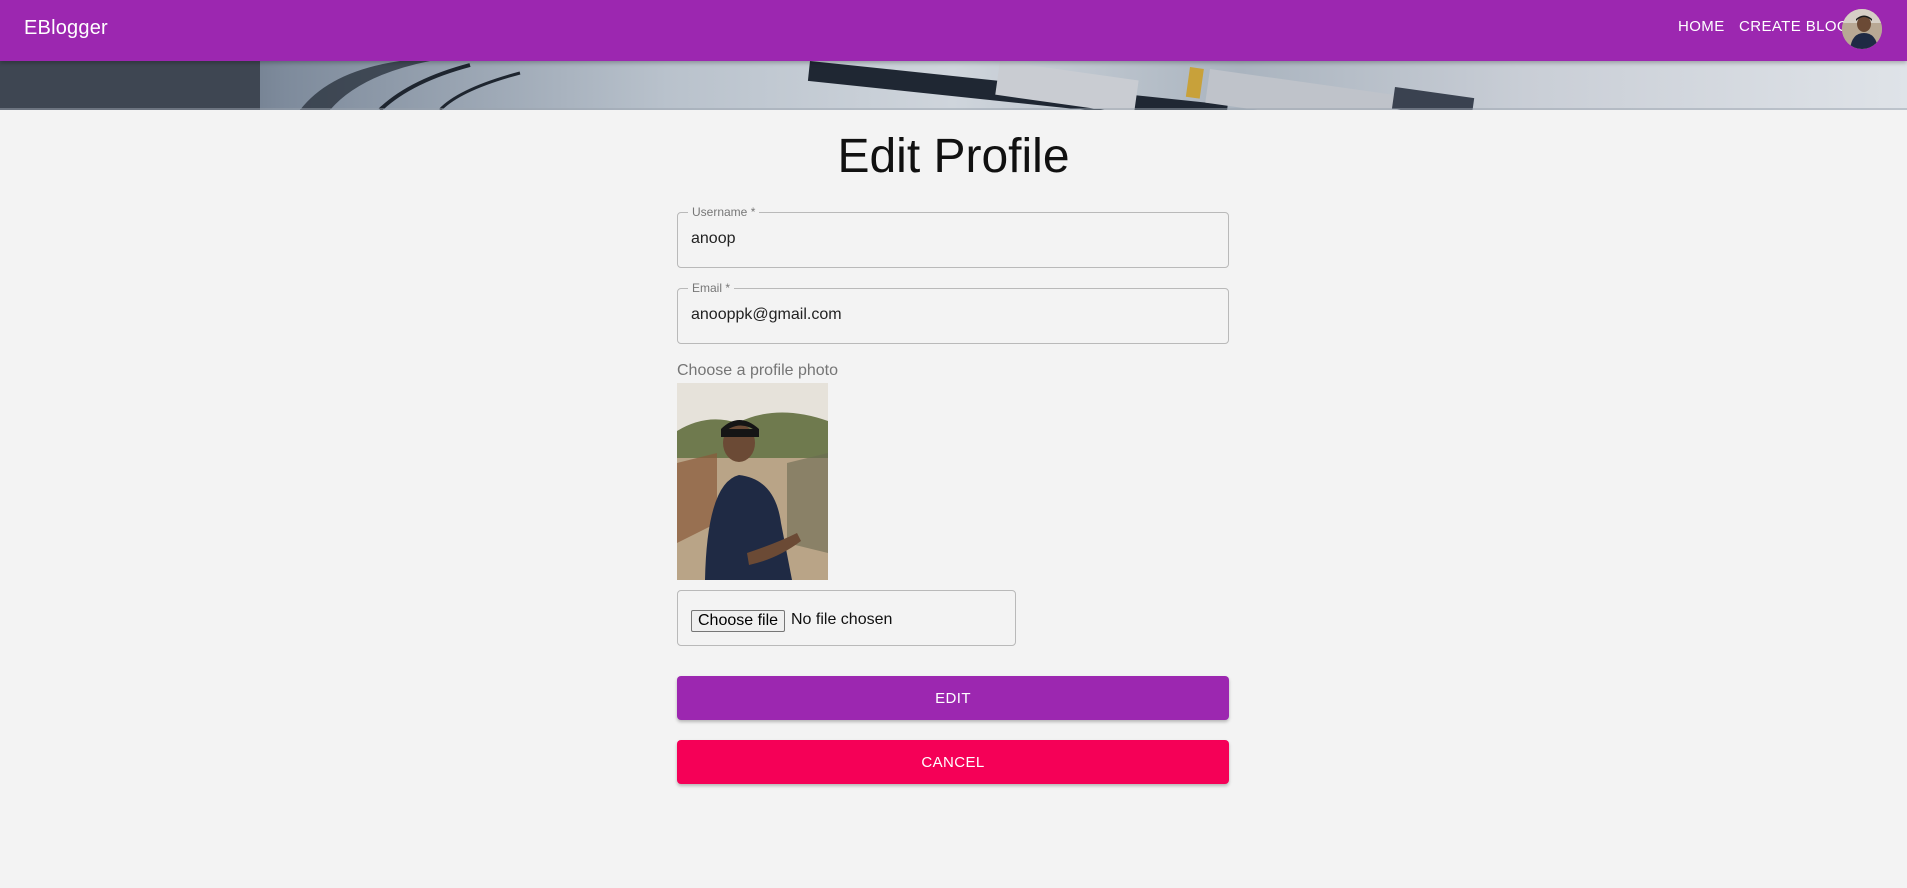  I want to click on file-input-box: Choose file No file chosen, so click(846, 618).